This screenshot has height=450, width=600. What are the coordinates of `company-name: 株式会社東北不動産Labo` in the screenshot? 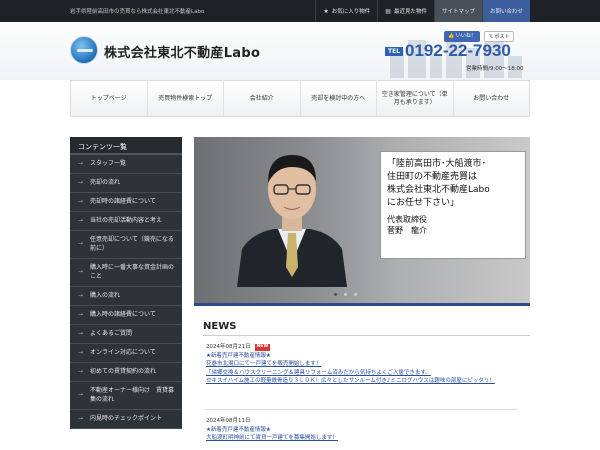 It's located at (182, 51).